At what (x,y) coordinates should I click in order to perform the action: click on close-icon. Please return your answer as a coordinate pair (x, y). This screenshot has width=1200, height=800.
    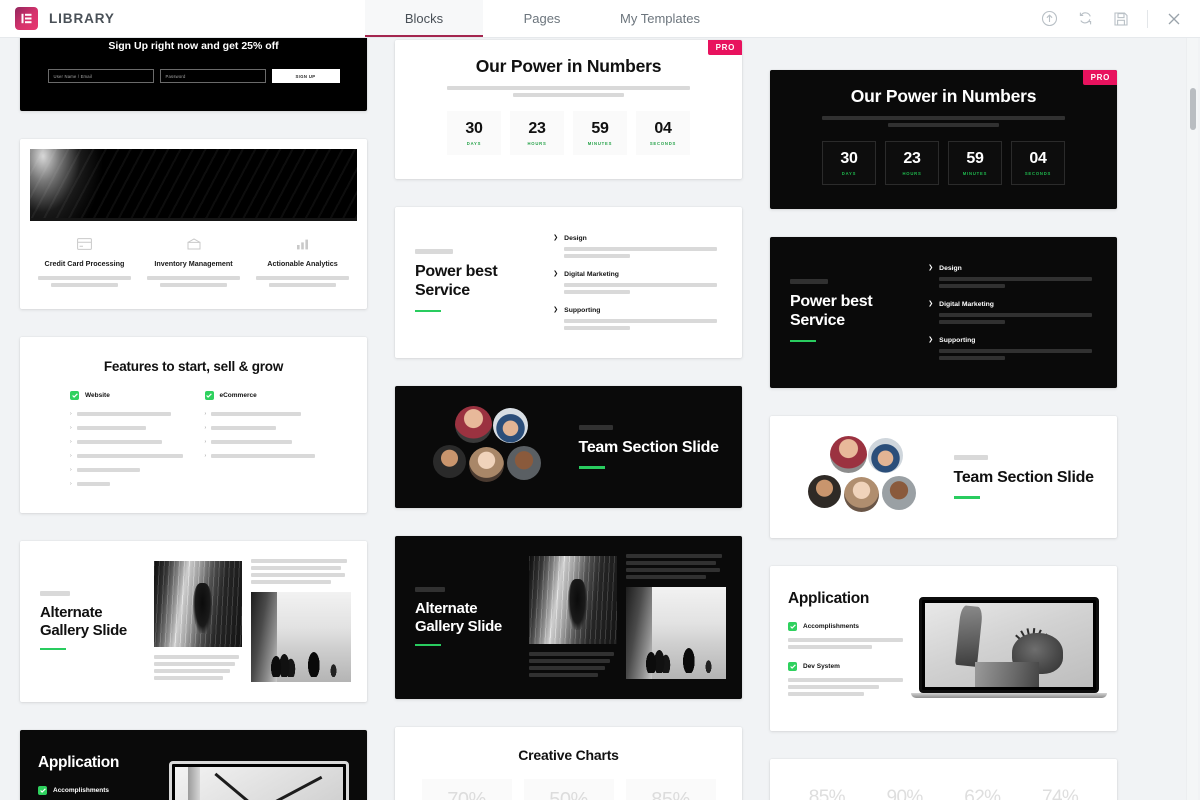
    Looking at the image, I should click on (1174, 19).